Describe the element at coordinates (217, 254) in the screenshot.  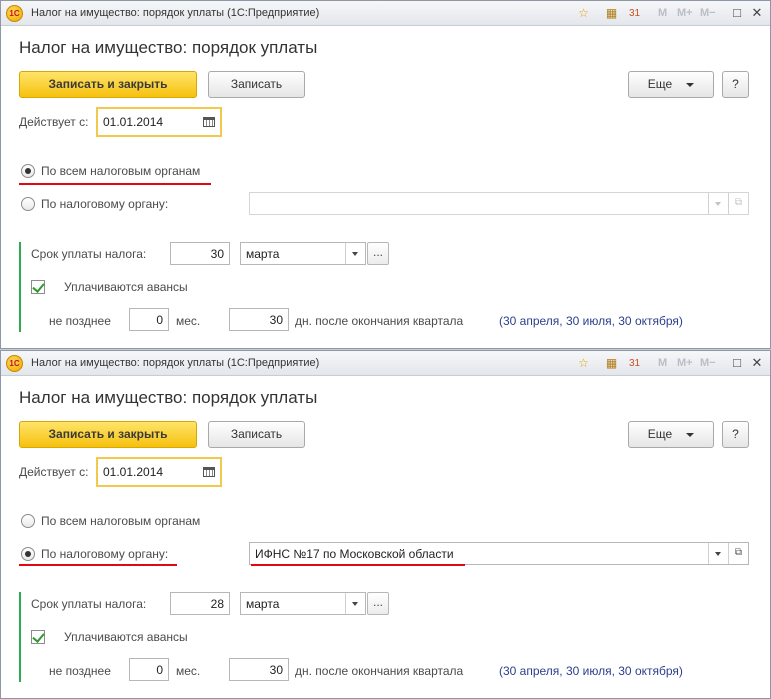
I see `deadline-day-value: 30` at that location.